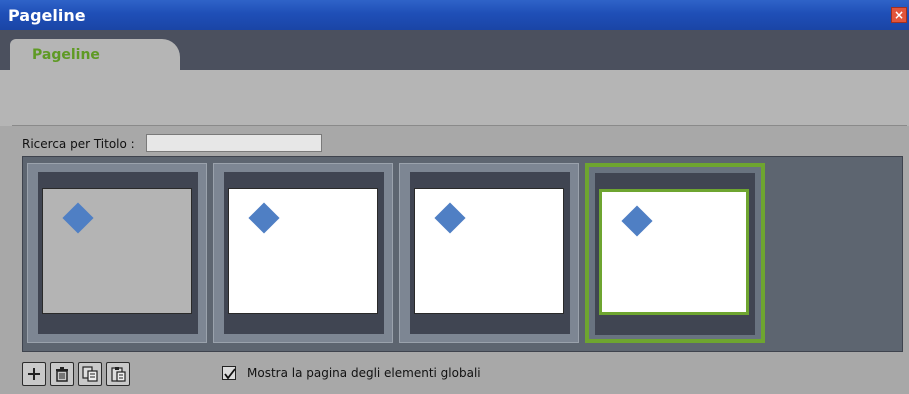 The width and height of the screenshot is (909, 394). Describe the element at coordinates (234, 143) in the screenshot. I see `search-input` at that location.